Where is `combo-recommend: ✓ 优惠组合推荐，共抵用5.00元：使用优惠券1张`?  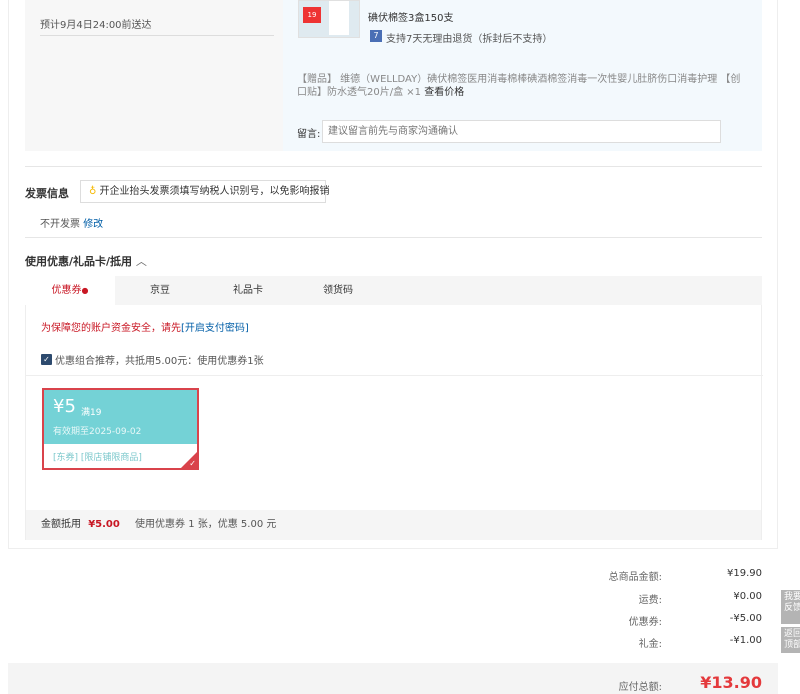
combo-recommend: ✓ 优惠组合推荐，共抵用5.00元：使用优惠券1张 is located at coordinates (152, 359).